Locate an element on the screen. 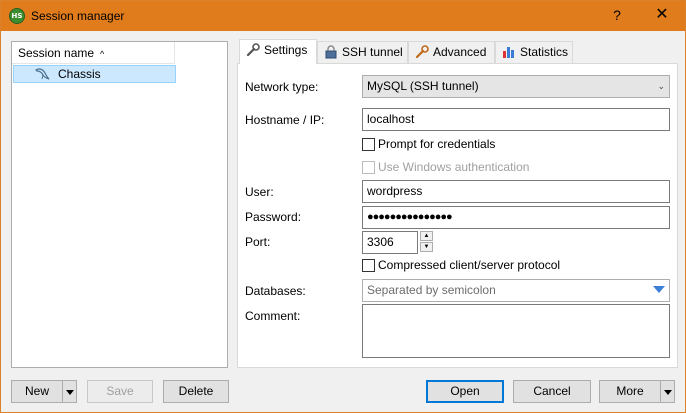 The image size is (686, 413). compressed-protocol-label: Compressed client/server protocol is located at coordinates (469, 265).